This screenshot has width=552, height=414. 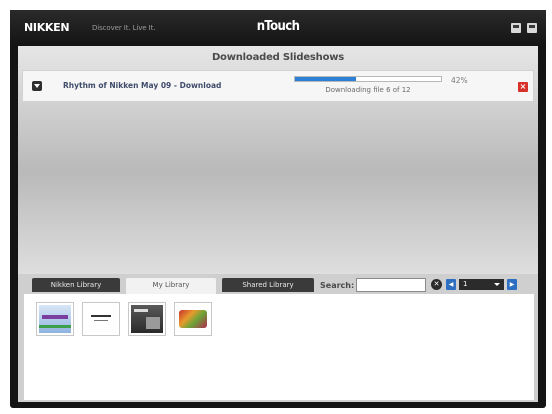 What do you see at coordinates (142, 85) in the screenshot?
I see `download-title: Rhythm of Nikken May 09 - Download` at bounding box center [142, 85].